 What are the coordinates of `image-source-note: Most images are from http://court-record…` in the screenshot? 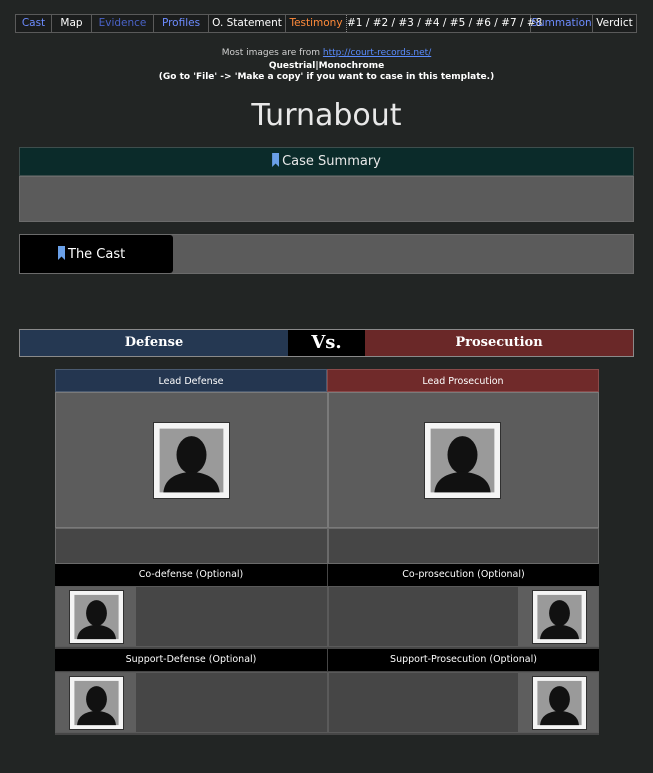 It's located at (326, 53).